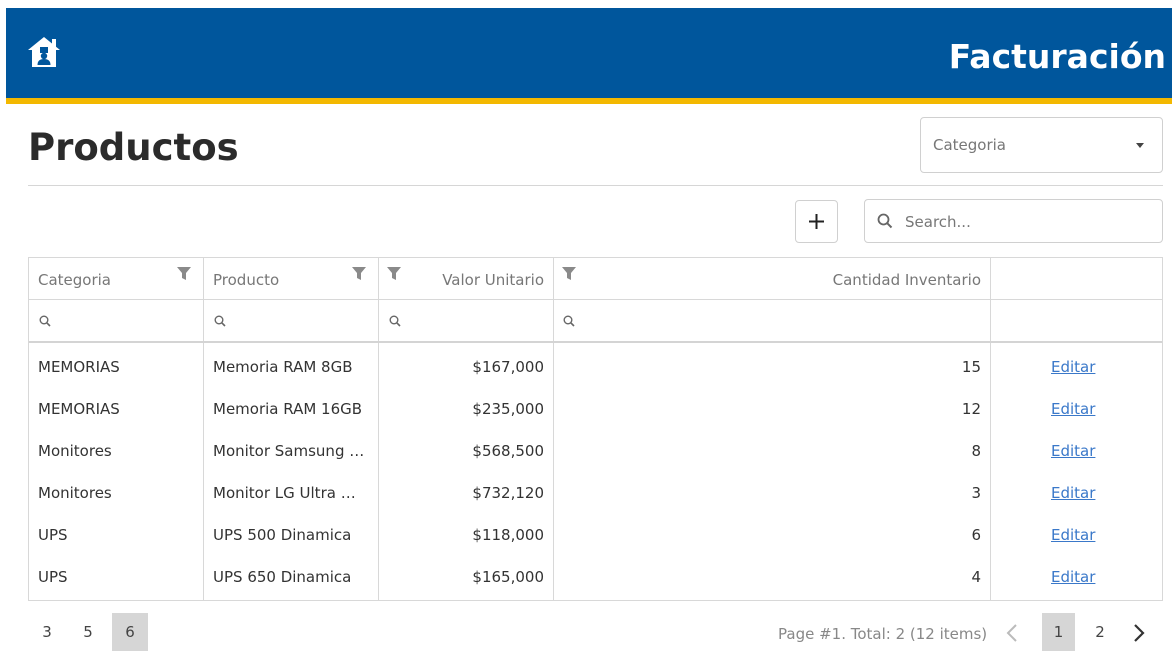 The image size is (1172, 652). What do you see at coordinates (971, 409) in the screenshot?
I see `cell-cantidad-inventario: 12` at bounding box center [971, 409].